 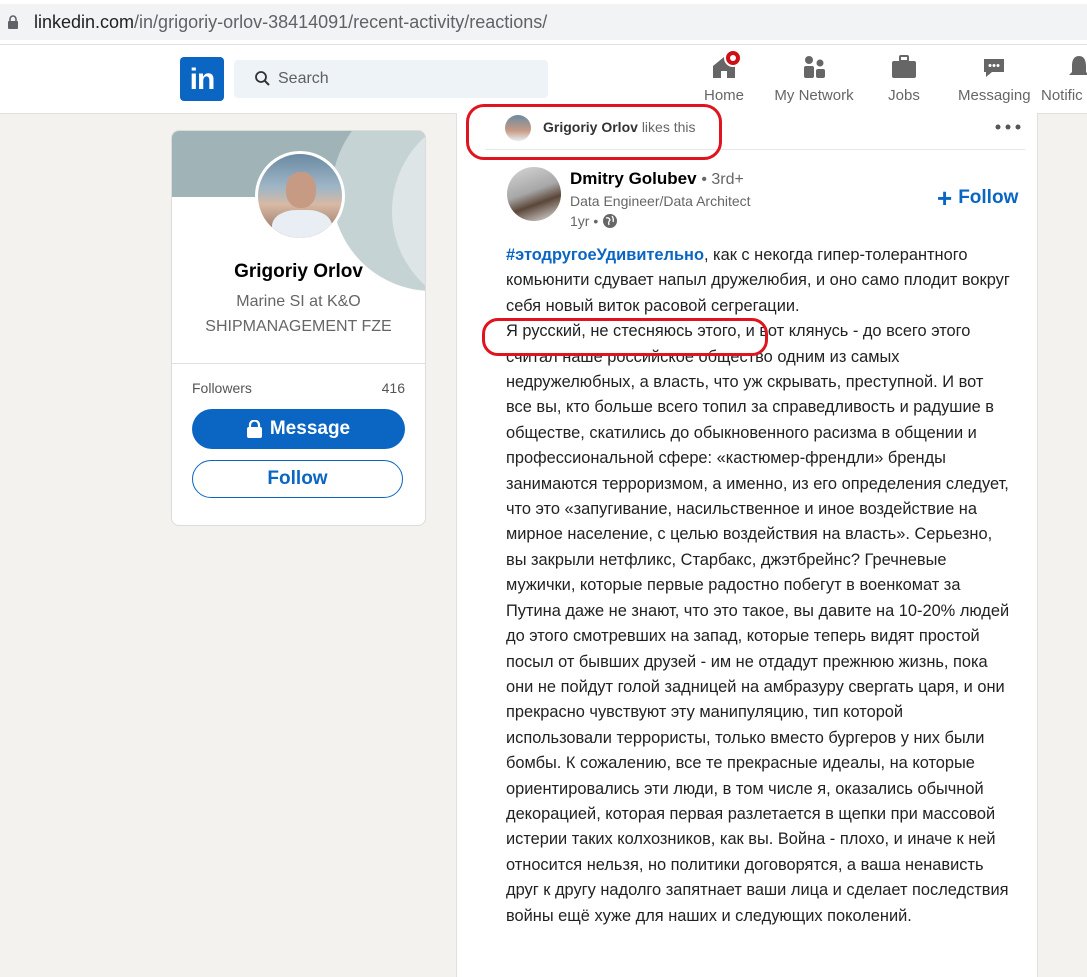 What do you see at coordinates (945, 197) in the screenshot?
I see `plus-icon: +` at bounding box center [945, 197].